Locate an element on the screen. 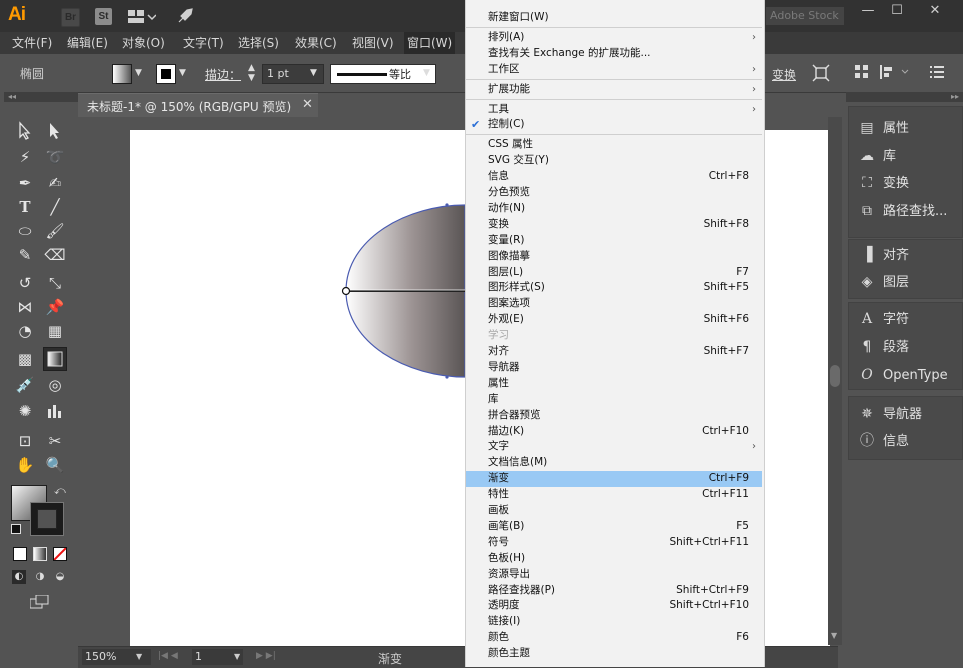 The width and height of the screenshot is (963, 668). magic-wand-tool-icon: ⚡ is located at coordinates (25, 157).